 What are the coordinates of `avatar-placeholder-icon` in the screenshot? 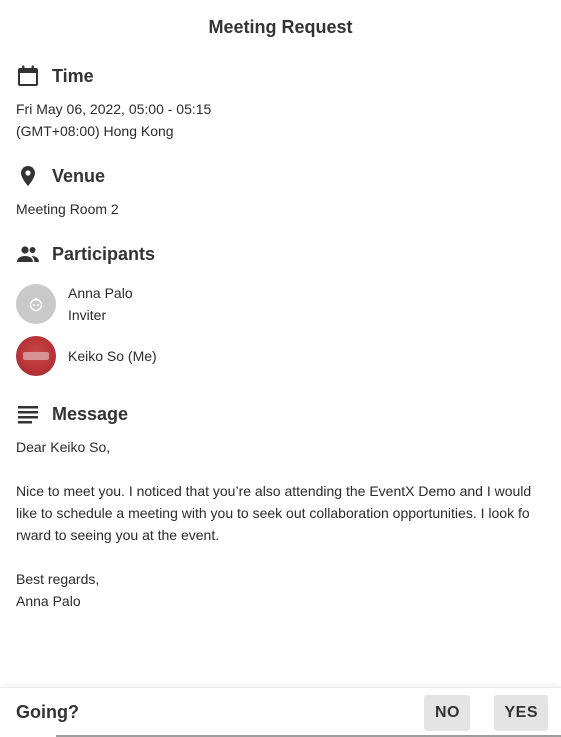 It's located at (36, 304).